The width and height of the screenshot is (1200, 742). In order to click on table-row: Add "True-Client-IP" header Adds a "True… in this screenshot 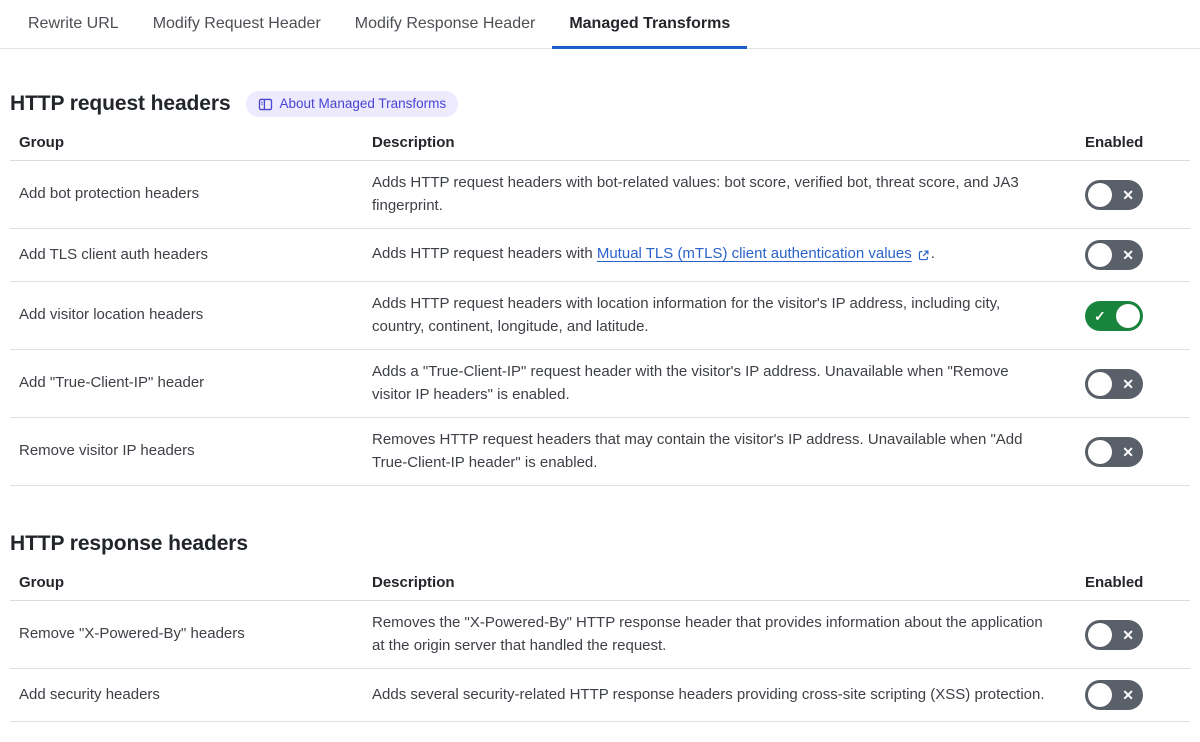, I will do `click(600, 384)`.